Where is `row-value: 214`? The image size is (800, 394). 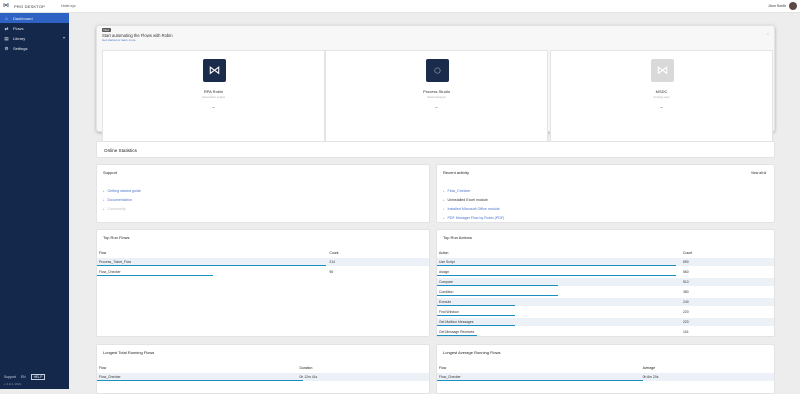
row-value: 214 is located at coordinates (332, 262).